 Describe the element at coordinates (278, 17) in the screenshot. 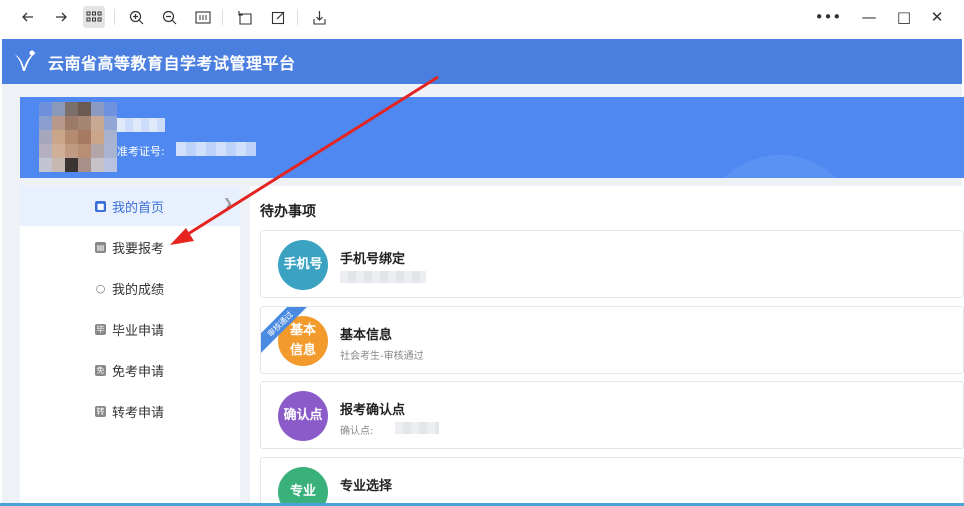

I see `edit-icon` at that location.